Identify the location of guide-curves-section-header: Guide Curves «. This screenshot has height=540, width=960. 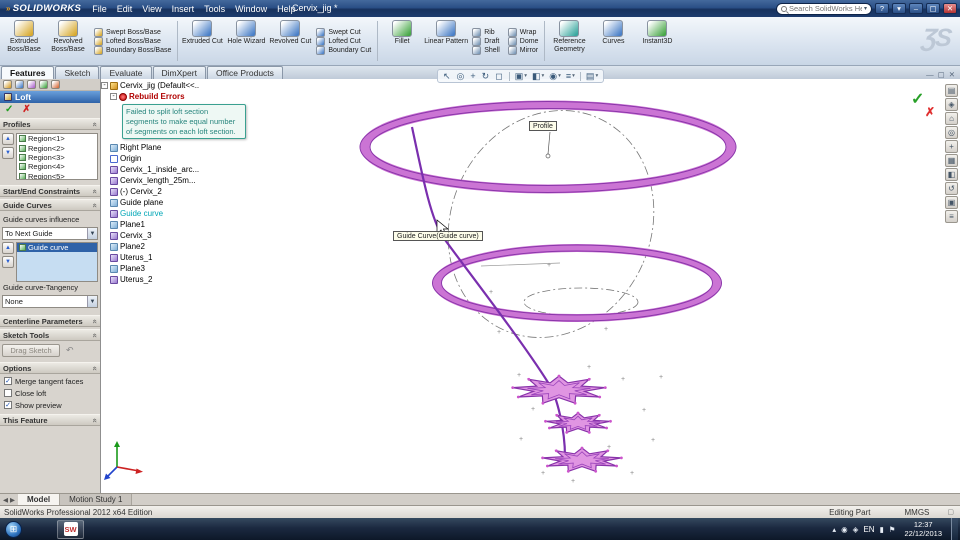
(50, 205).